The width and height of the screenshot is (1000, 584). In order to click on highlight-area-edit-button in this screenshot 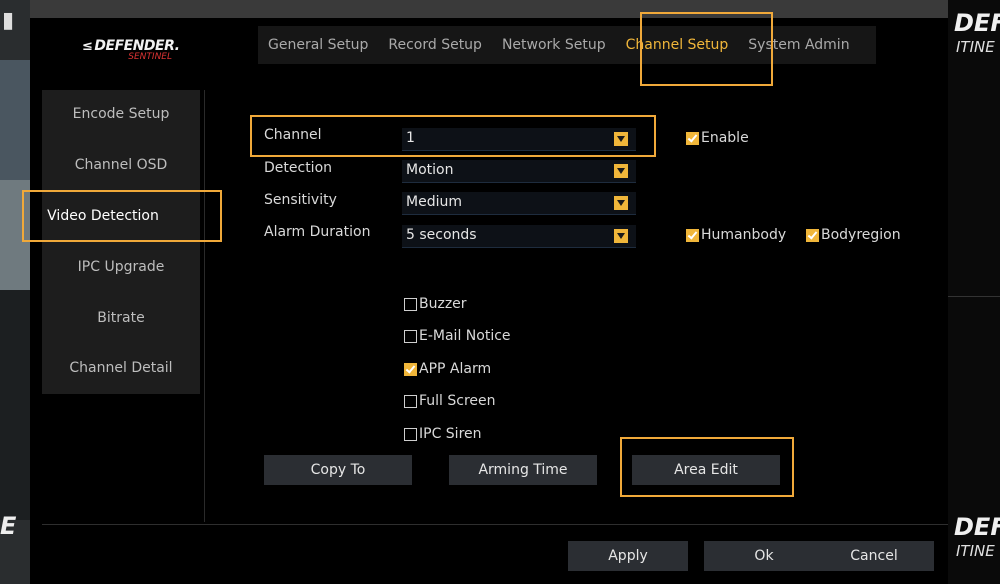, I will do `click(707, 467)`.